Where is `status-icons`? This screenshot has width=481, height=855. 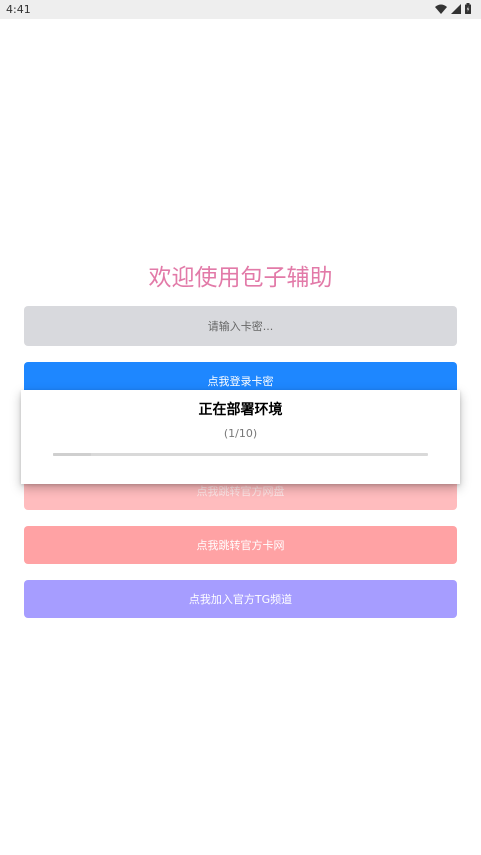 status-icons is located at coordinates (453, 8).